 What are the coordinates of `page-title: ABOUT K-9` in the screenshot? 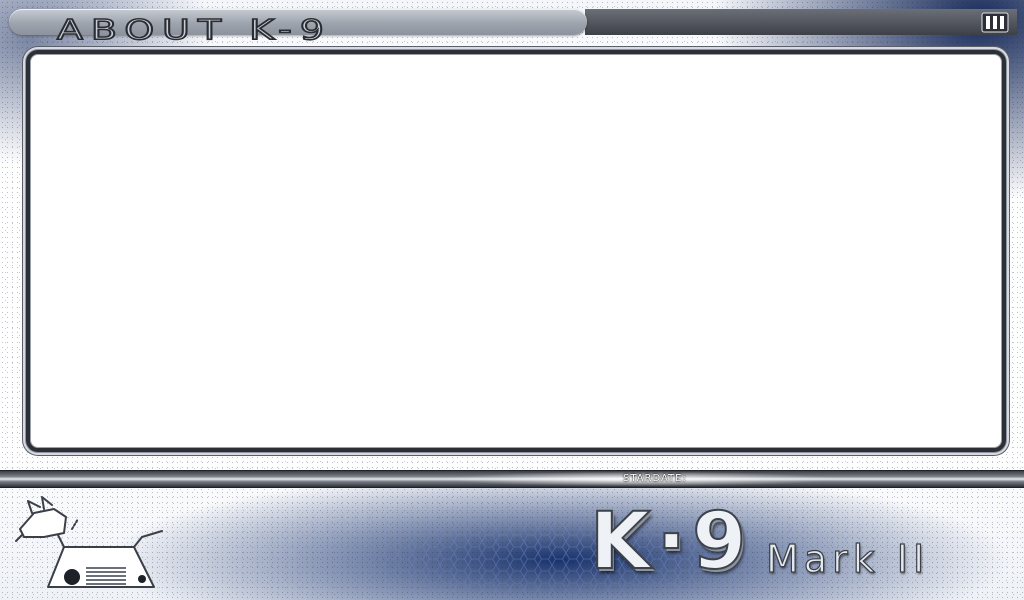 It's located at (194, 29).